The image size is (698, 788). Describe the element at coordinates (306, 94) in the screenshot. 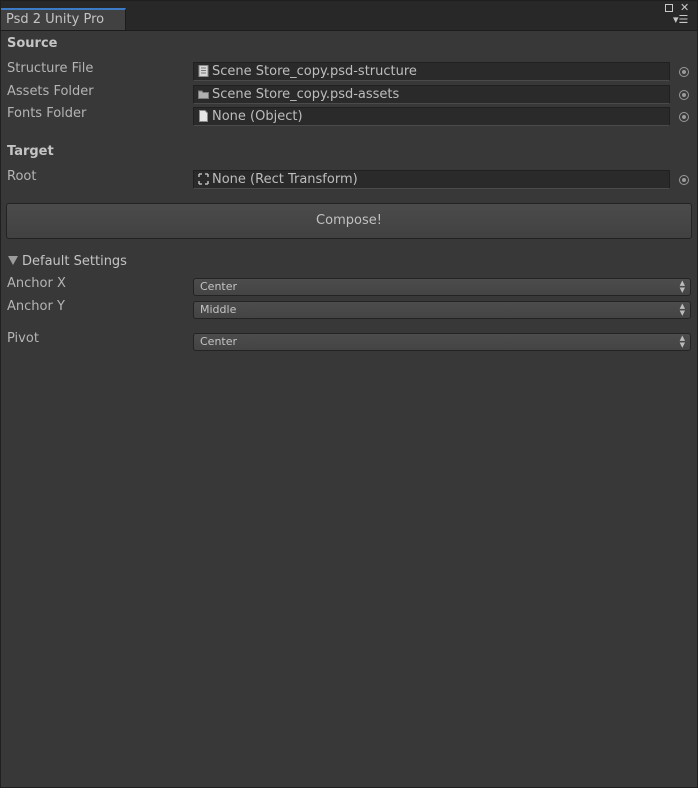

I see `assets-folder-value: Scene Store_copy.psd-assets` at that location.